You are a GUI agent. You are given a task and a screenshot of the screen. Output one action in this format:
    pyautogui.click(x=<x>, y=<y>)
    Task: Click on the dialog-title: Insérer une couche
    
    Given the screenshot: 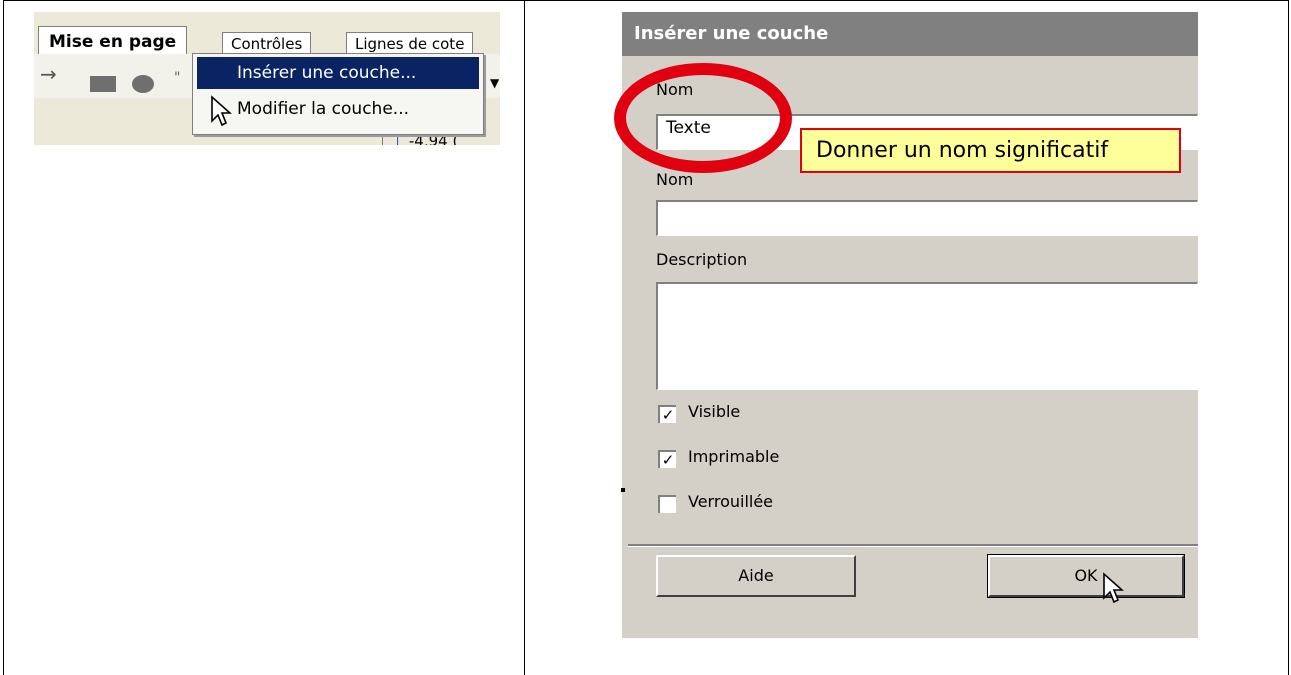 What is the action you would take?
    pyautogui.click(x=910, y=34)
    